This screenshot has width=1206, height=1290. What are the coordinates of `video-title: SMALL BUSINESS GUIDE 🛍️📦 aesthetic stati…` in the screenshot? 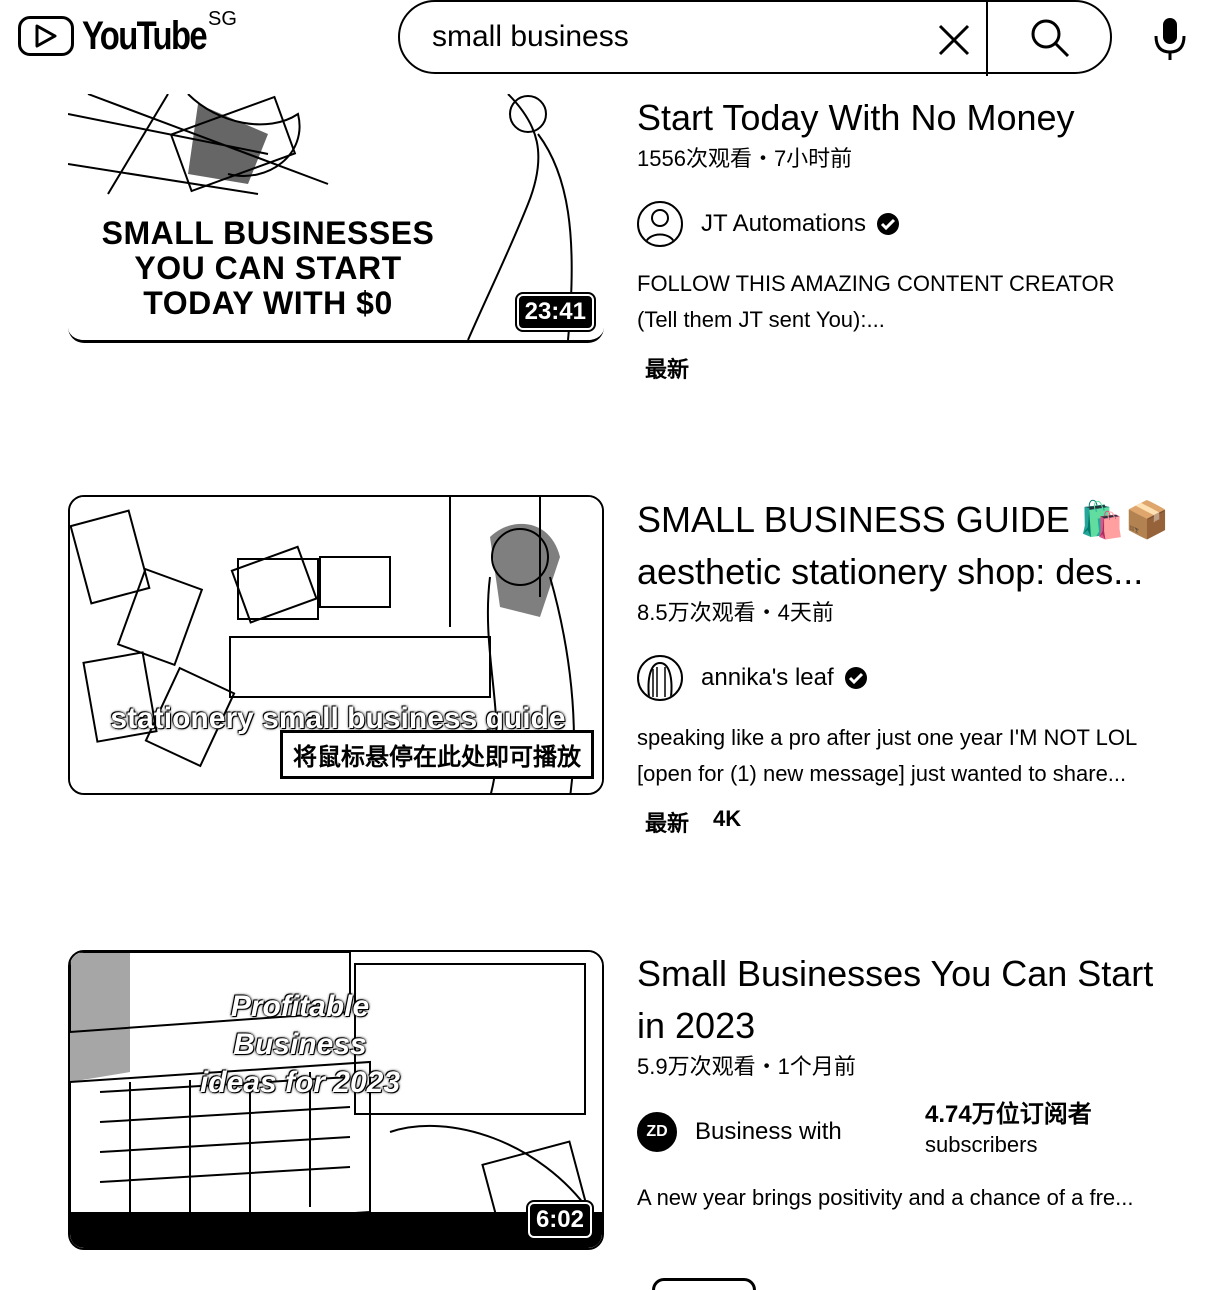 It's located at (909, 546).